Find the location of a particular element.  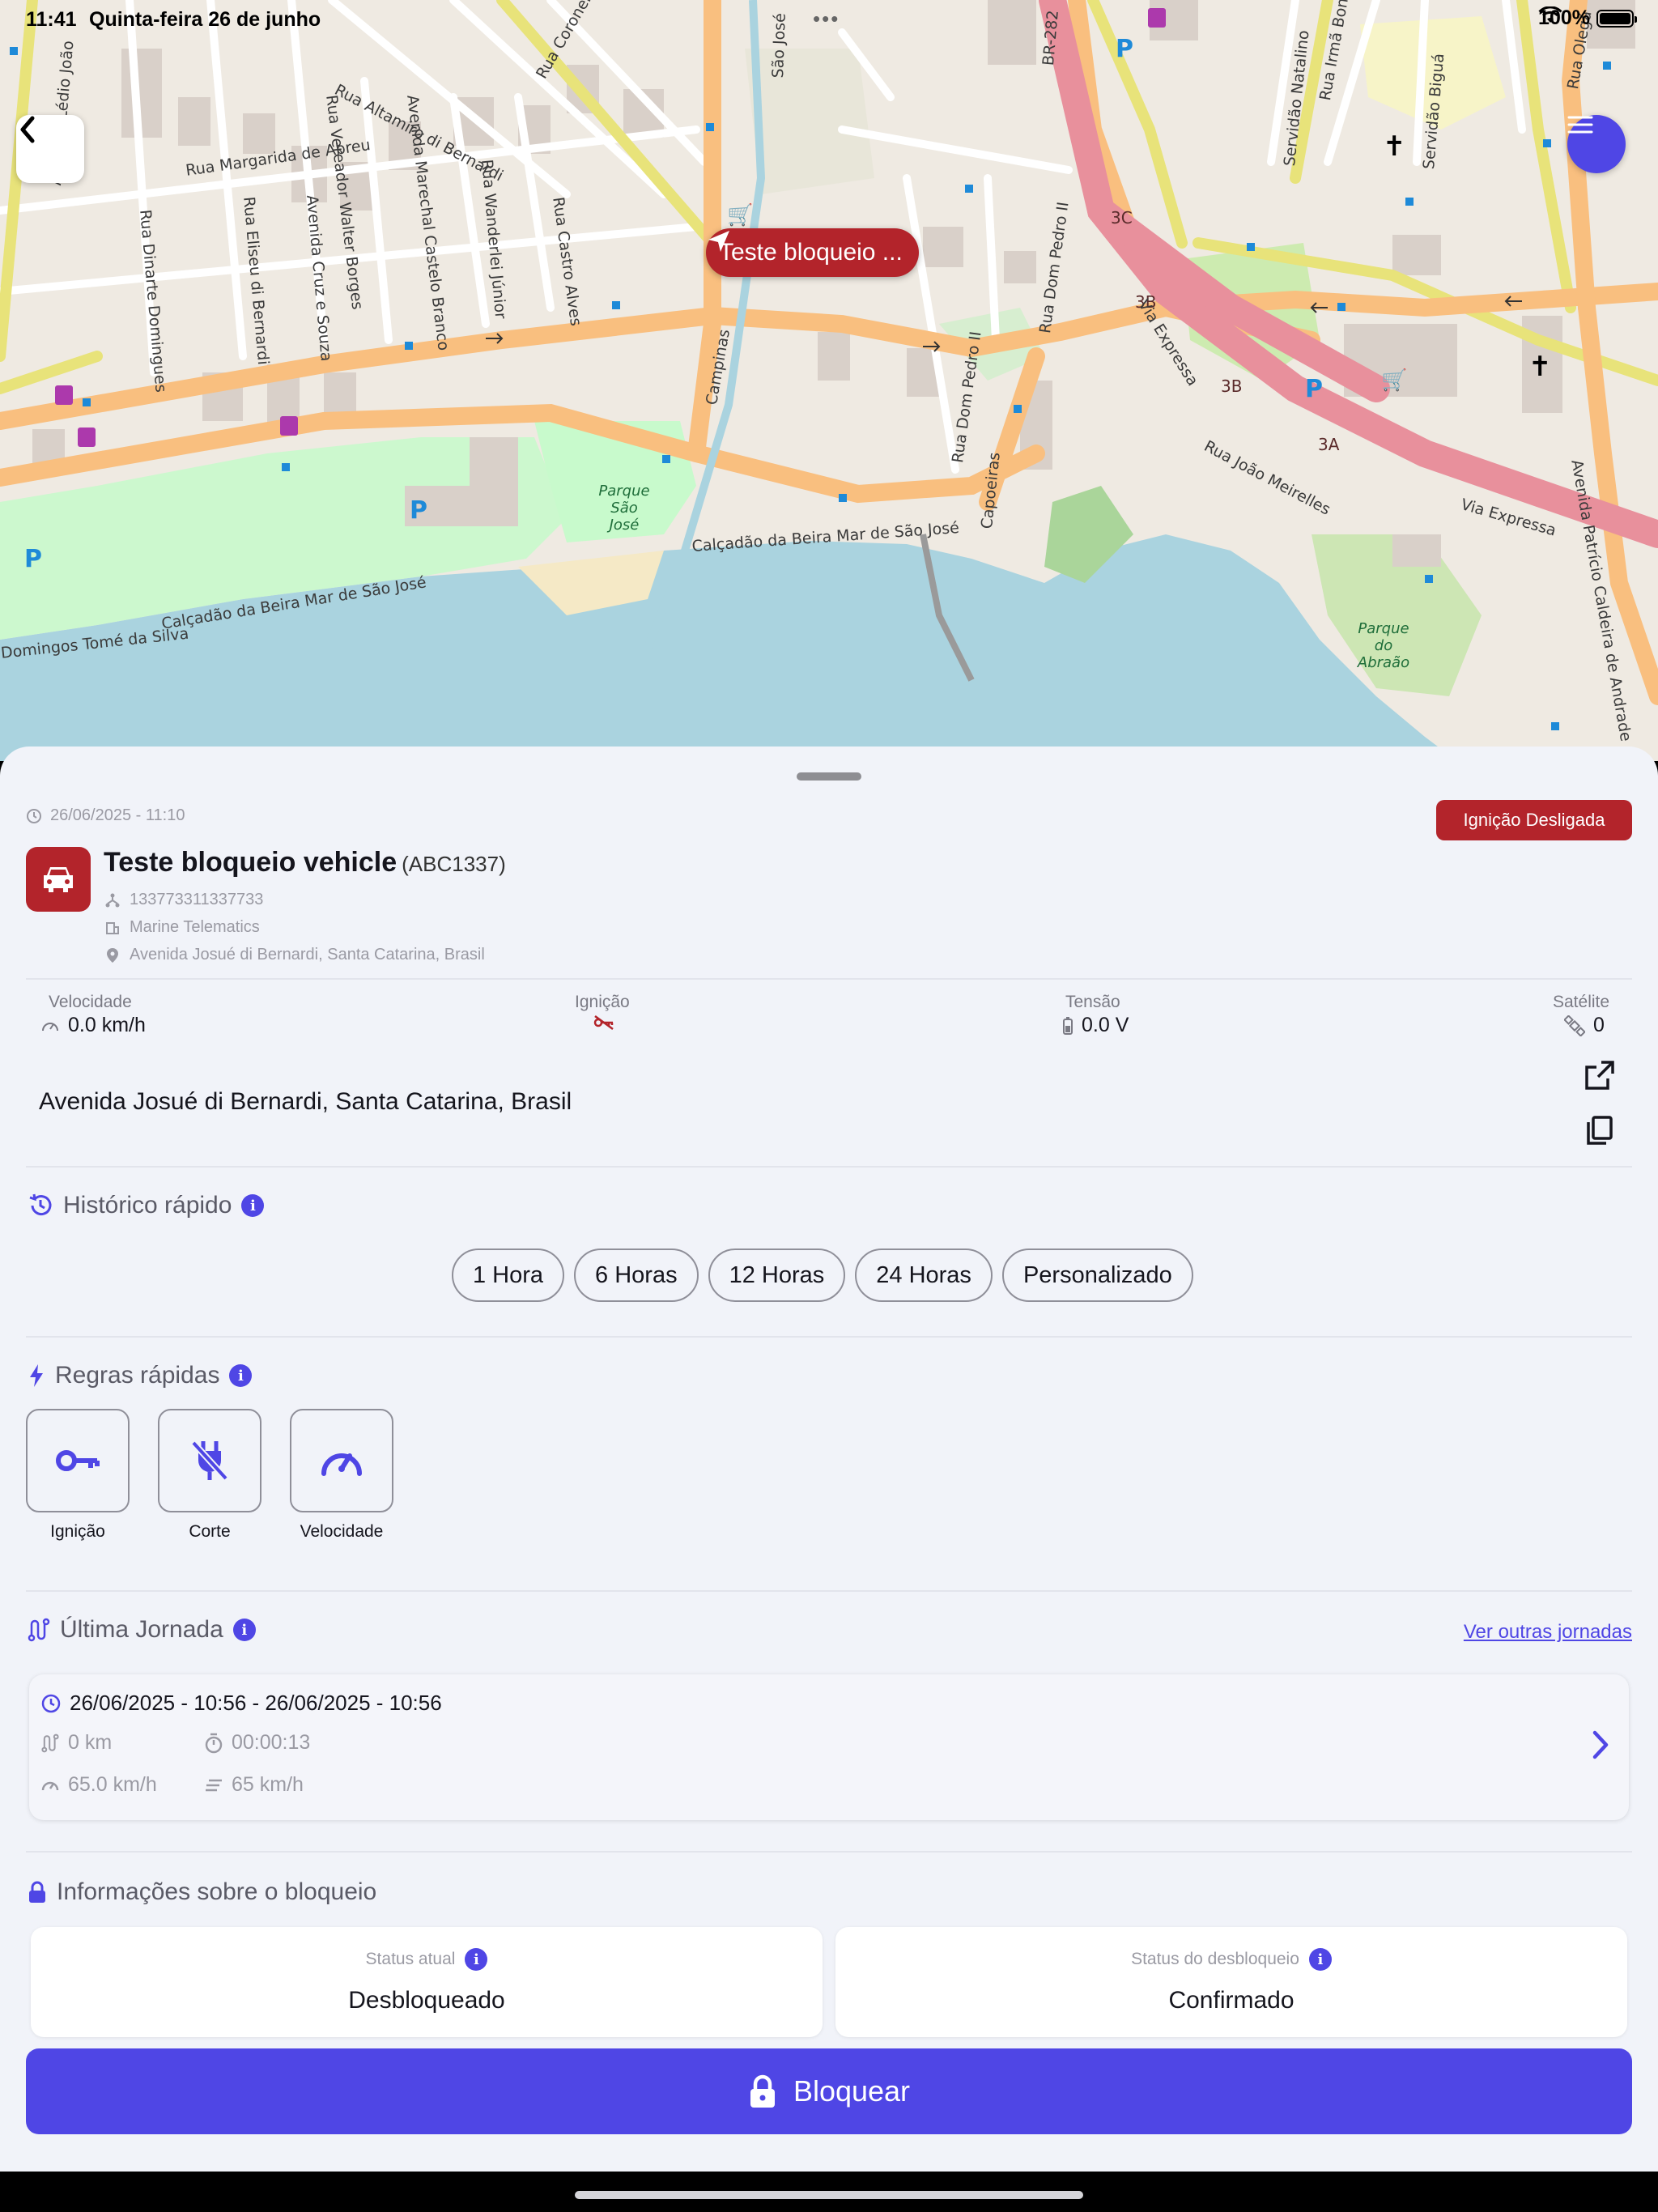

rule-speed-label: Velocidade is located at coordinates (342, 1532).